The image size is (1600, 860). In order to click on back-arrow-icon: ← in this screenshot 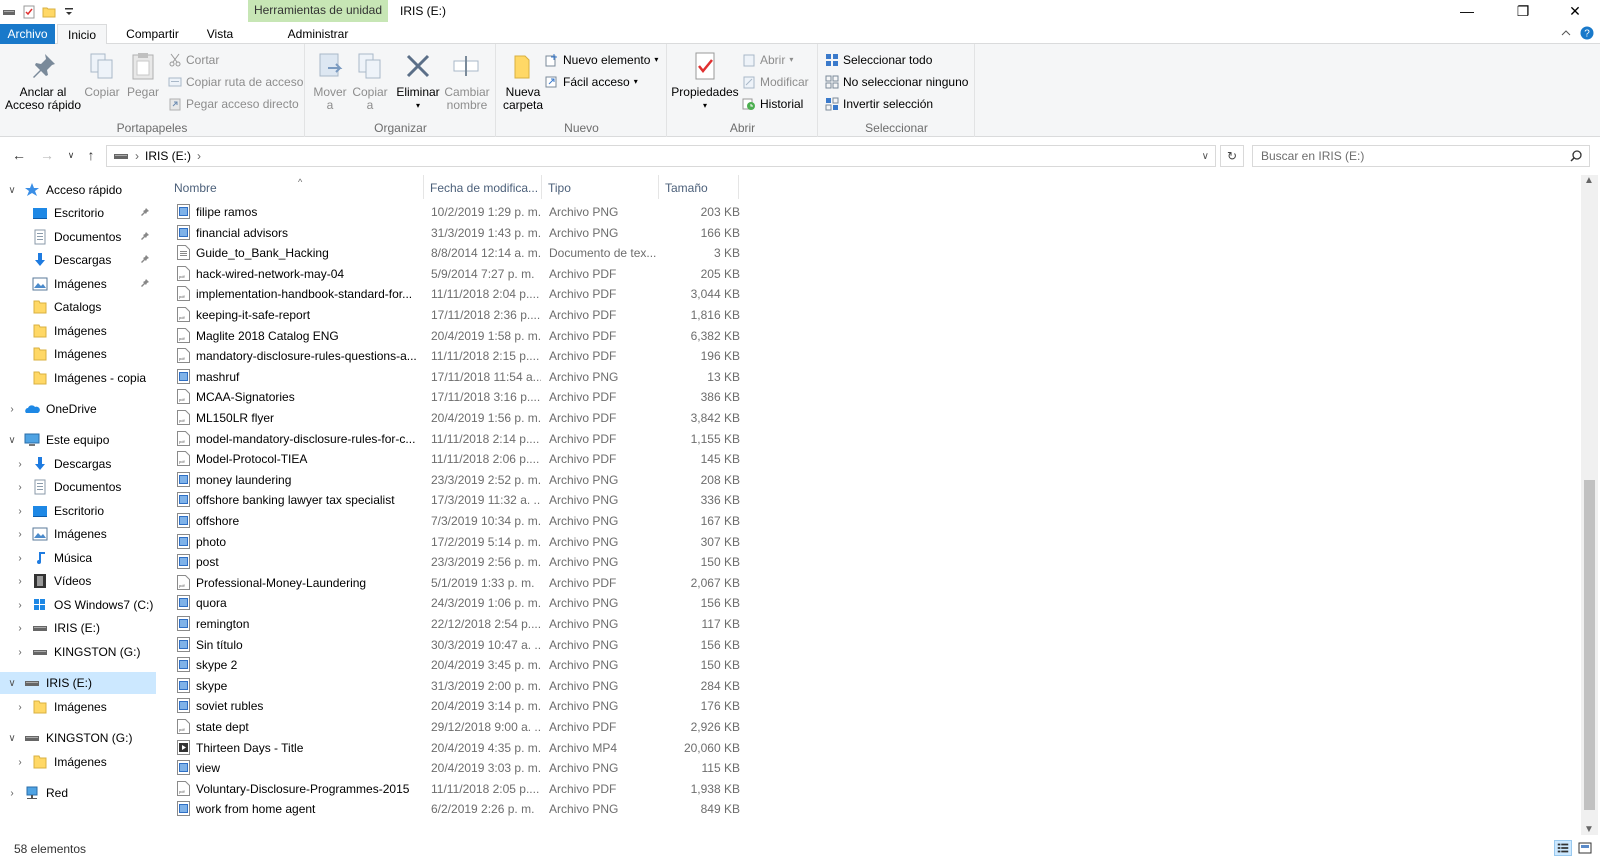, I will do `click(19, 155)`.